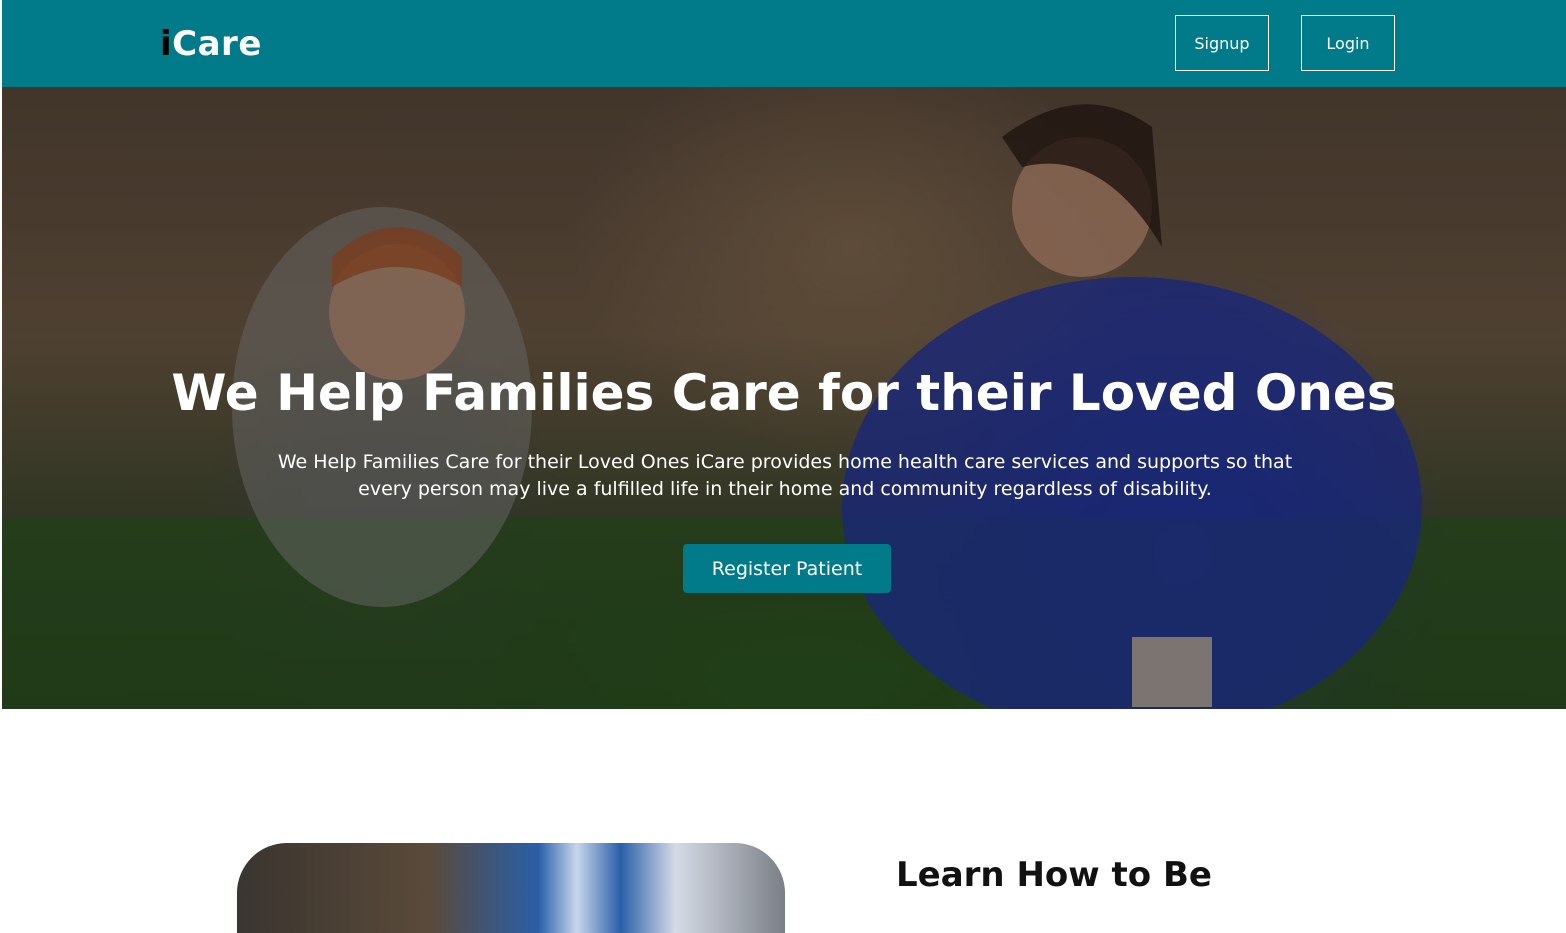 This screenshot has height=933, width=1566. What do you see at coordinates (787, 568) in the screenshot?
I see `register-patient-button: Register Patient` at bounding box center [787, 568].